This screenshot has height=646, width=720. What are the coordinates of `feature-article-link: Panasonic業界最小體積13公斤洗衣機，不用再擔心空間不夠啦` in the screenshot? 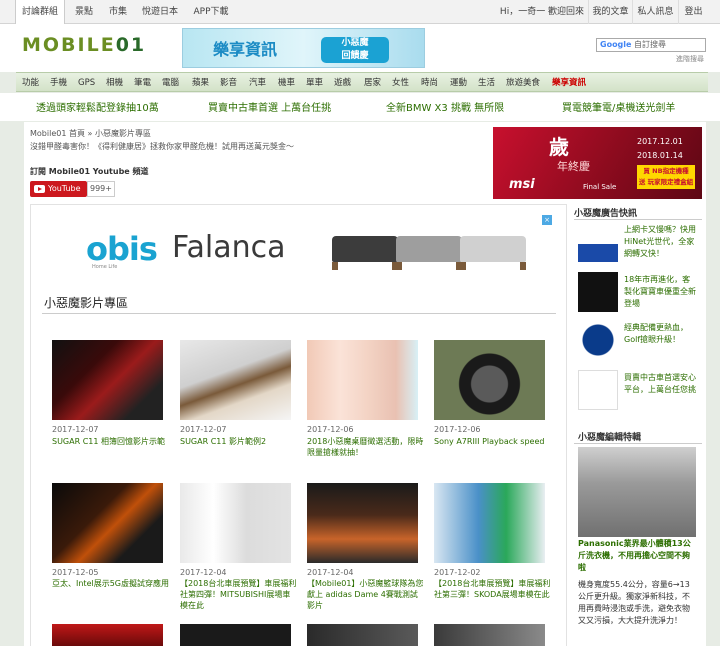 It's located at (637, 556).